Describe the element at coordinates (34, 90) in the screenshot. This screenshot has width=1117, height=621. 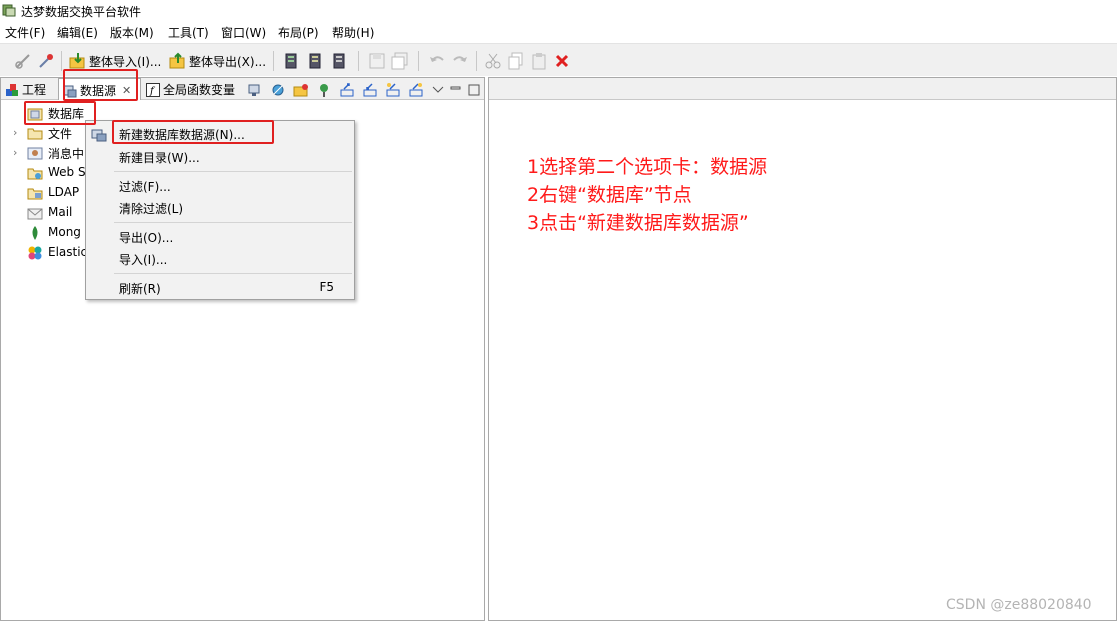
I see `tab-label: 工程` at that location.